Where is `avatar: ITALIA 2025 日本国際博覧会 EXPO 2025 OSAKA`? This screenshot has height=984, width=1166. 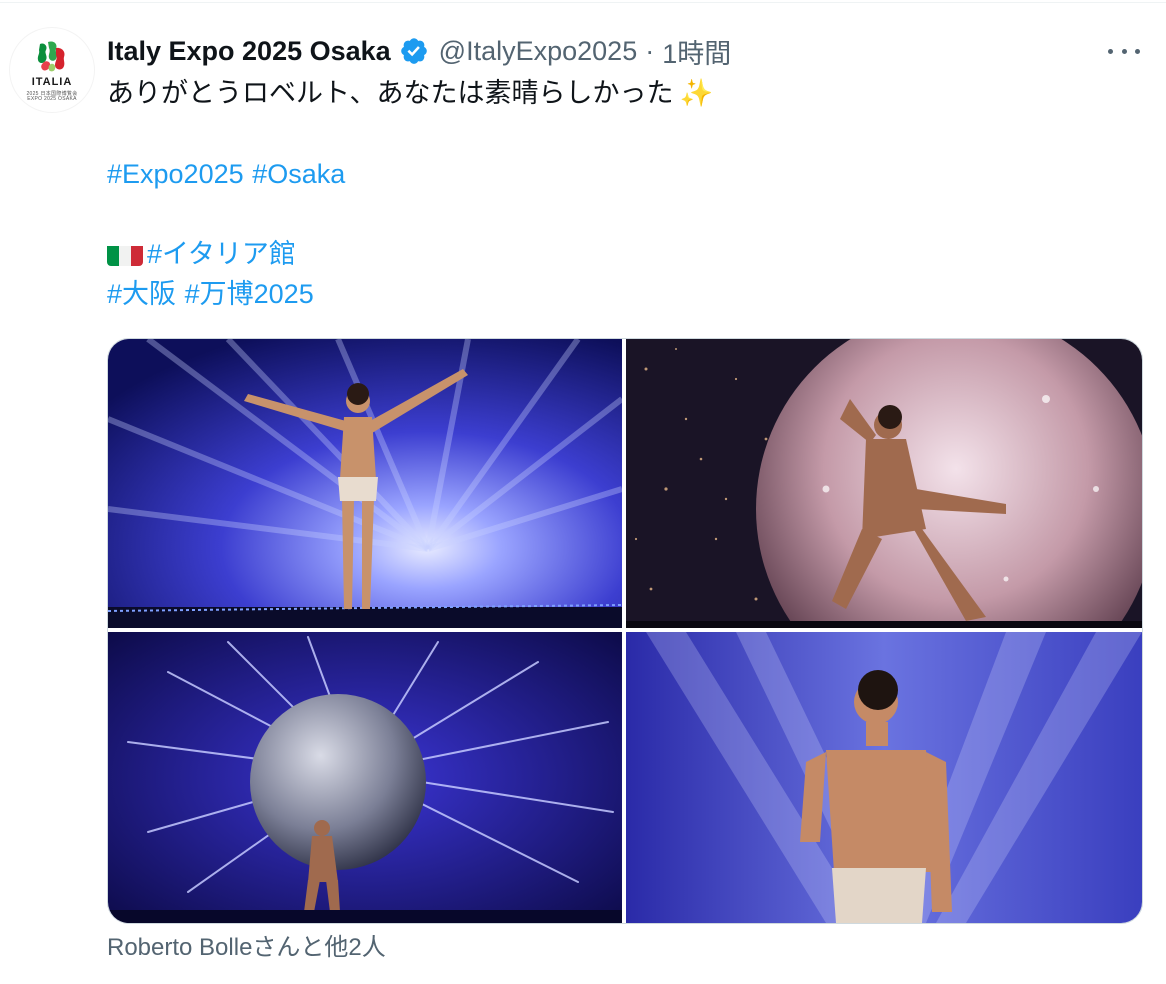
avatar: ITALIA 2025 日本国際博覧会 EXPO 2025 OSAKA is located at coordinates (52, 70).